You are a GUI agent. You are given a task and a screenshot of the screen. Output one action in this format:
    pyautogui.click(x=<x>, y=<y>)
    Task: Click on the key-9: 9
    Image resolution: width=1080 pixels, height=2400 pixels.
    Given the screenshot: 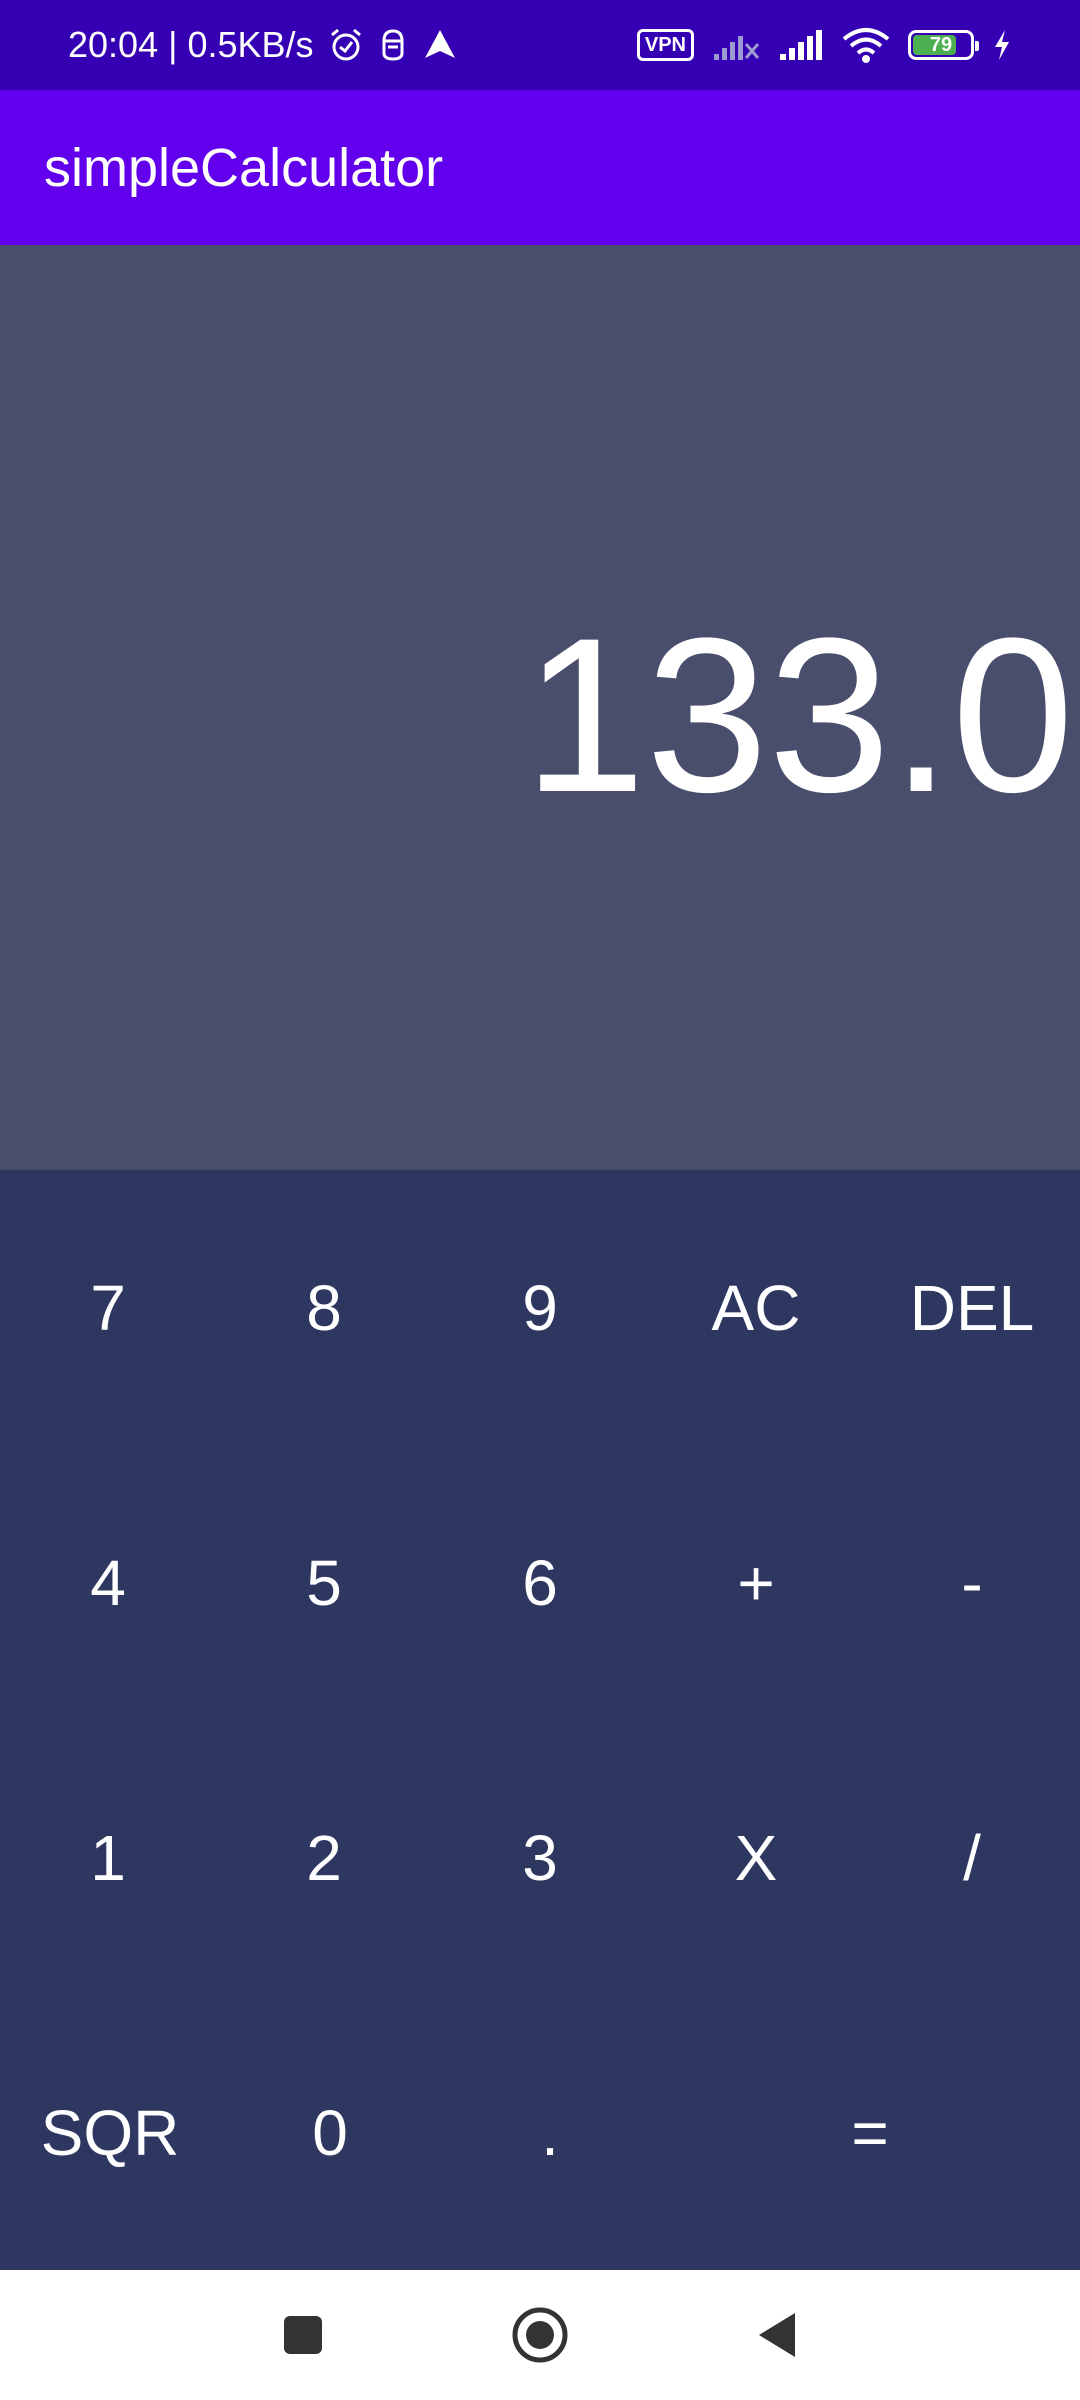 What is the action you would take?
    pyautogui.click(x=540, y=1307)
    